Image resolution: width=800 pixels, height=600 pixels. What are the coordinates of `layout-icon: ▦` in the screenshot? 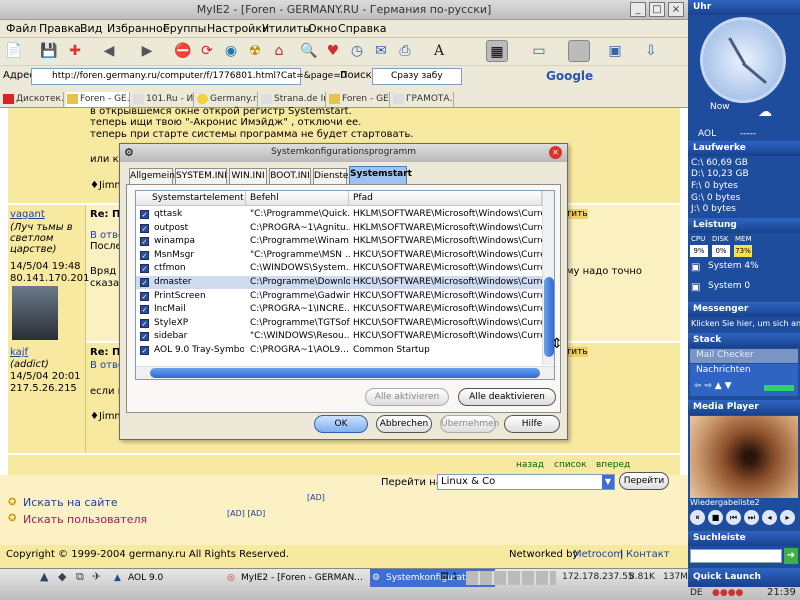 It's located at (497, 51).